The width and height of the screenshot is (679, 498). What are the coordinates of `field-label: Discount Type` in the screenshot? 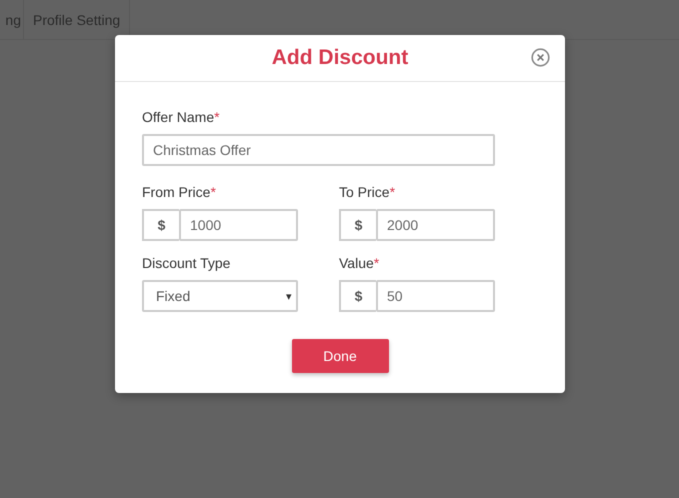 It's located at (187, 263).